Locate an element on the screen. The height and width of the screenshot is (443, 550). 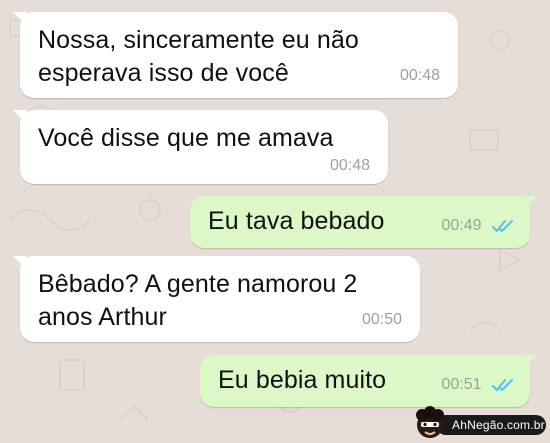
message-bubble-outgoing: Eu tava bebado 00:49 is located at coordinates (363, 222).